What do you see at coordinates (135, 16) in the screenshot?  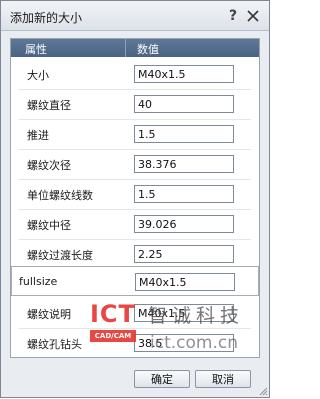 I see `title-bar: 添加新的大小 ?` at bounding box center [135, 16].